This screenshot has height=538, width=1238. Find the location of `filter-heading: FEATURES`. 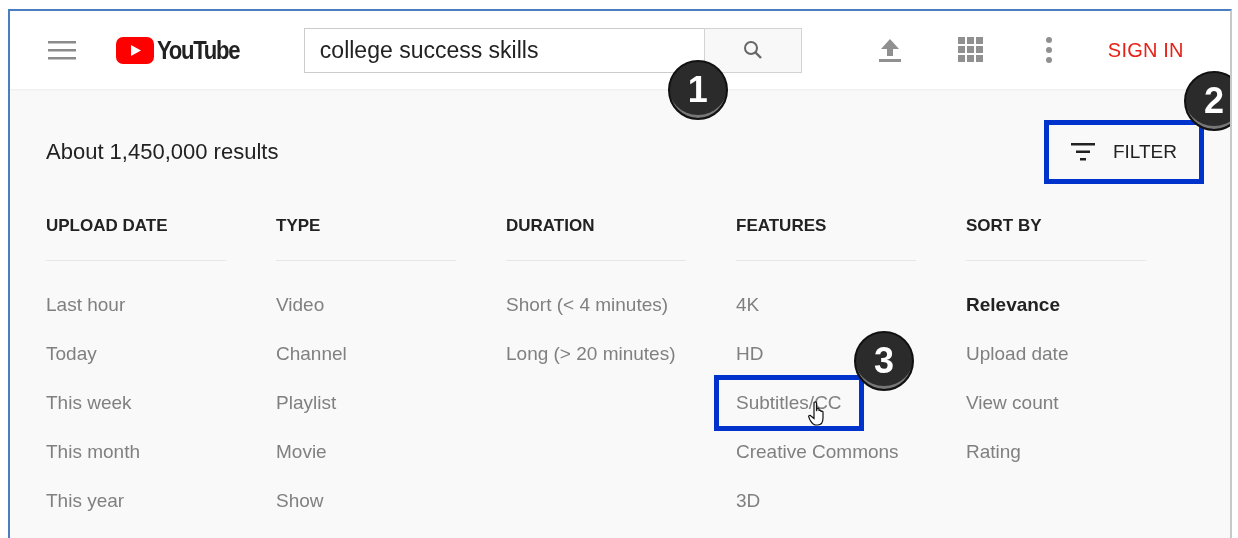

filter-heading: FEATURES is located at coordinates (781, 226).